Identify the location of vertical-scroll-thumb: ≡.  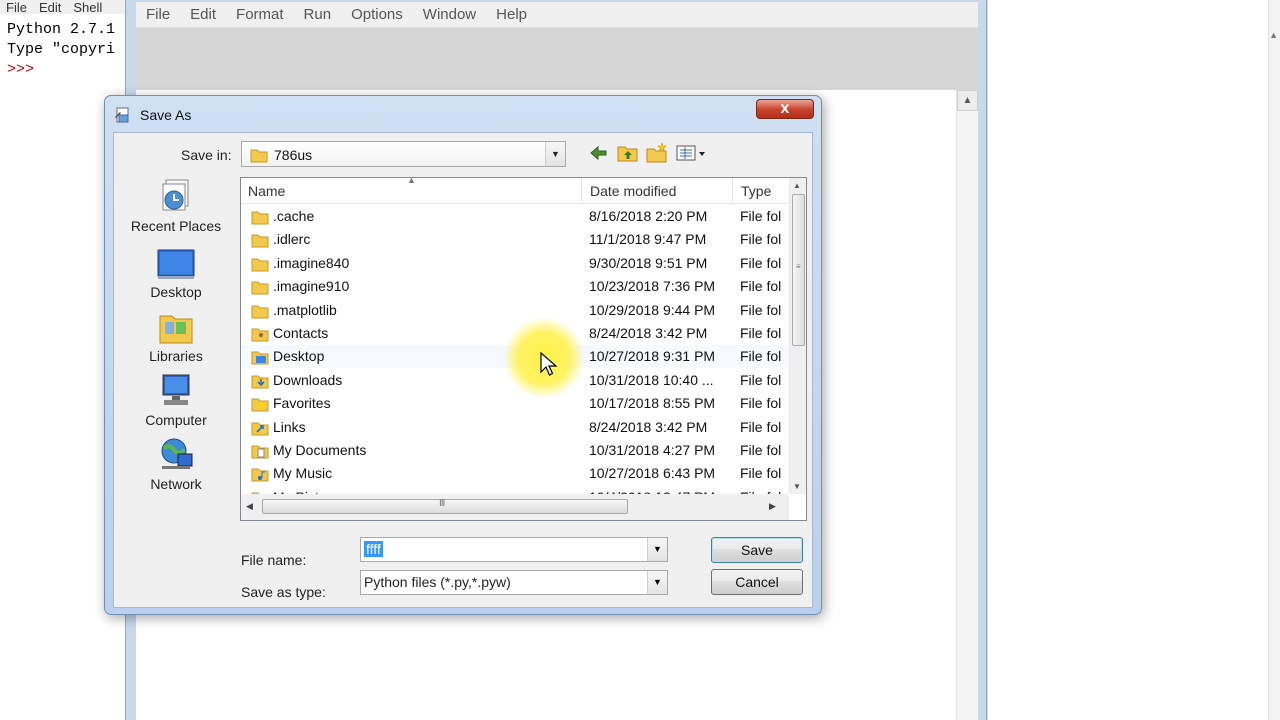
(798, 270).